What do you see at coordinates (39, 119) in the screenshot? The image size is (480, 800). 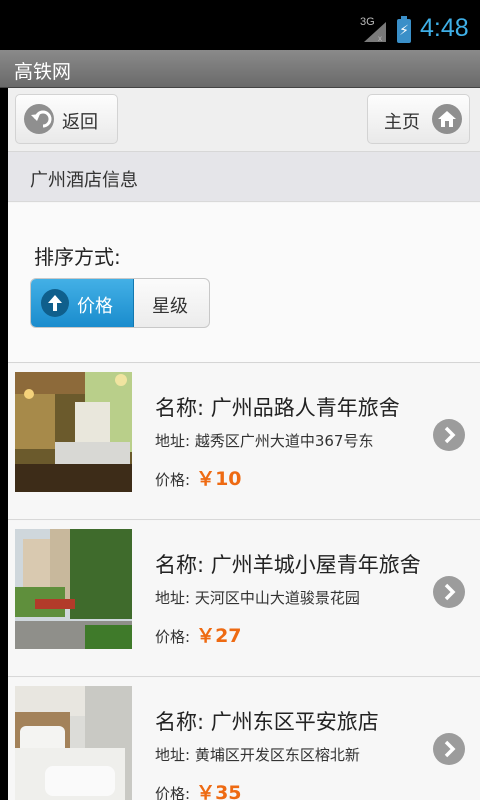 I see `back-arrow-icon` at bounding box center [39, 119].